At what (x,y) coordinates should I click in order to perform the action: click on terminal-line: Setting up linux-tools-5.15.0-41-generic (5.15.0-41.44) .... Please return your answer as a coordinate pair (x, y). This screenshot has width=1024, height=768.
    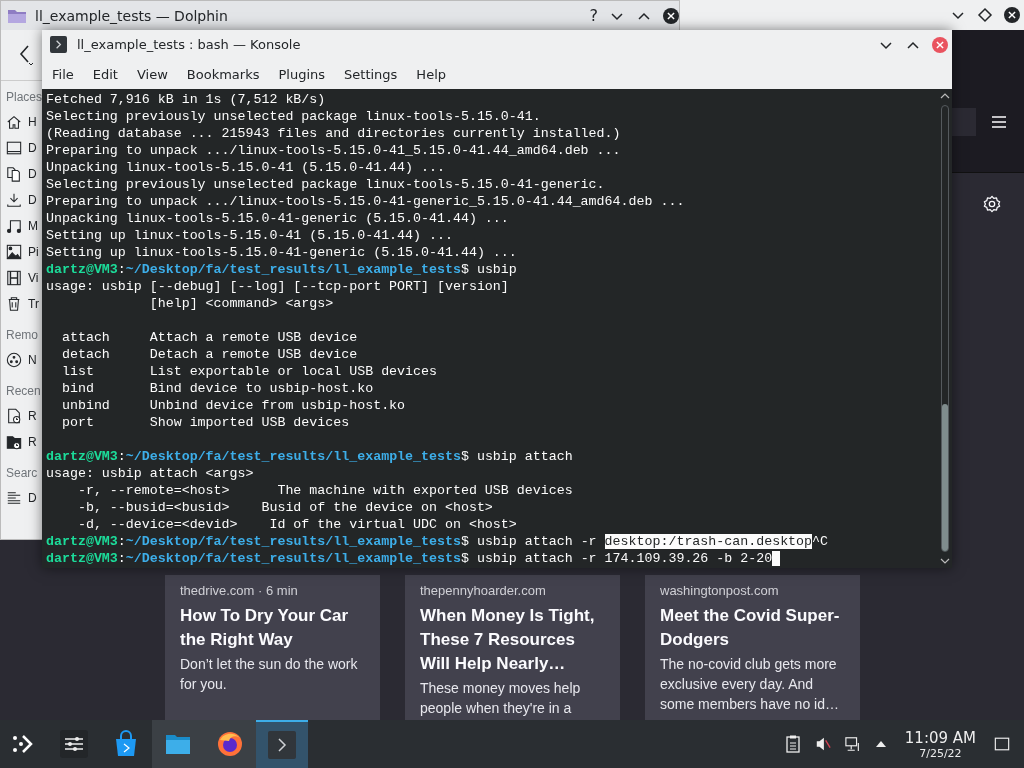
    Looking at the image, I should click on (282, 252).